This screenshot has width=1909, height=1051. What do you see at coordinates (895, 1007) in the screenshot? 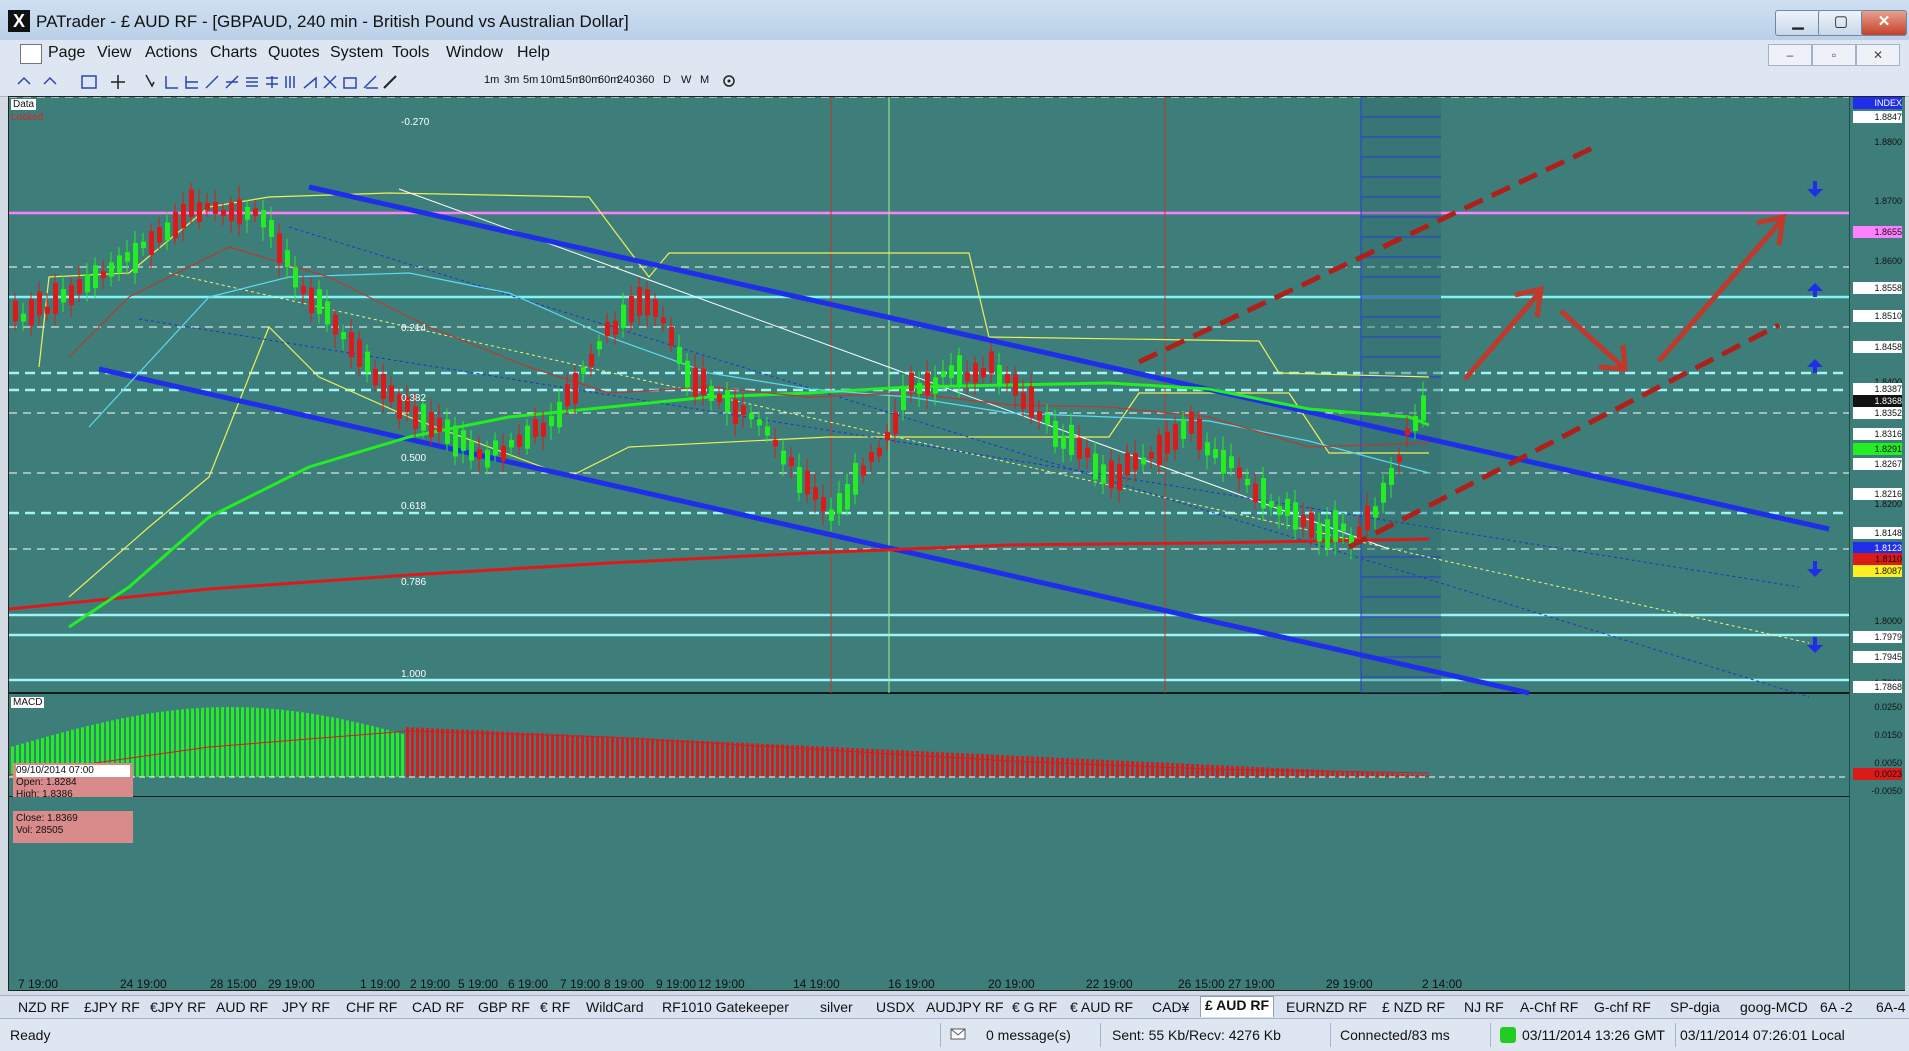
I see `chart-tab: USDX` at bounding box center [895, 1007].